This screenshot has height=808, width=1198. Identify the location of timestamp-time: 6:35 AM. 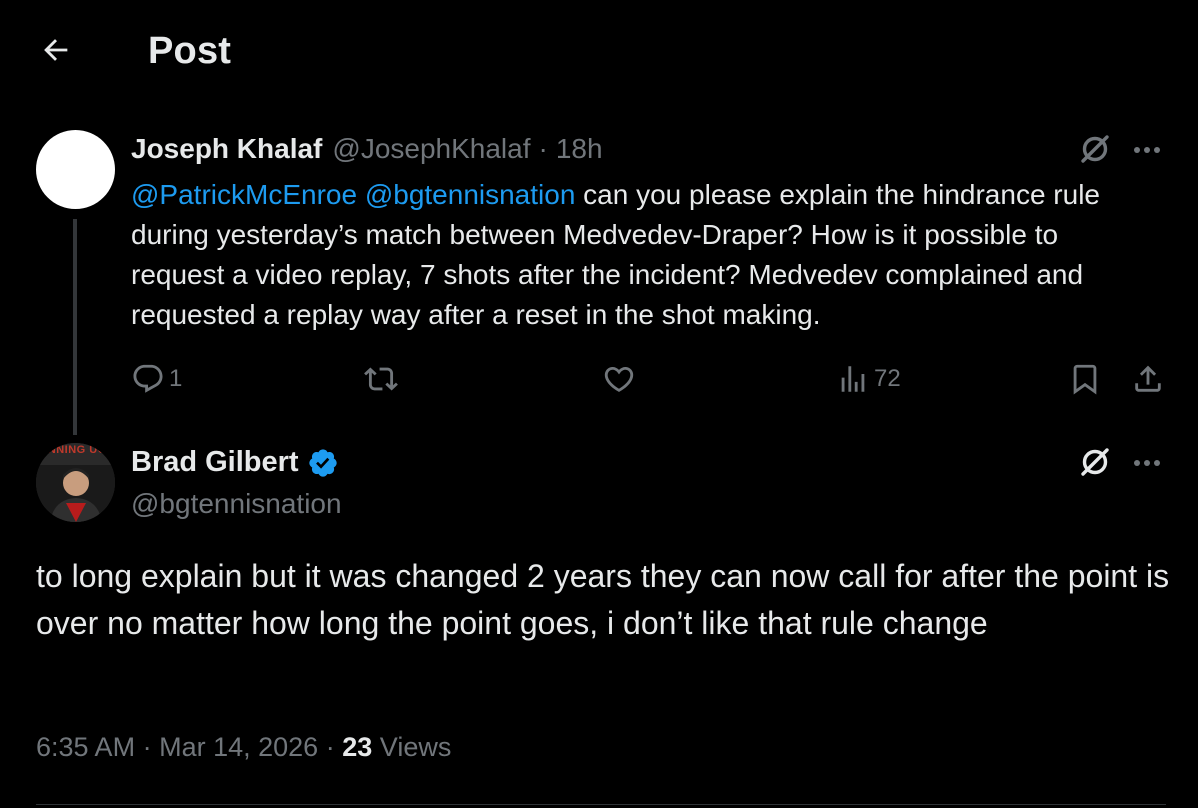
(85, 747).